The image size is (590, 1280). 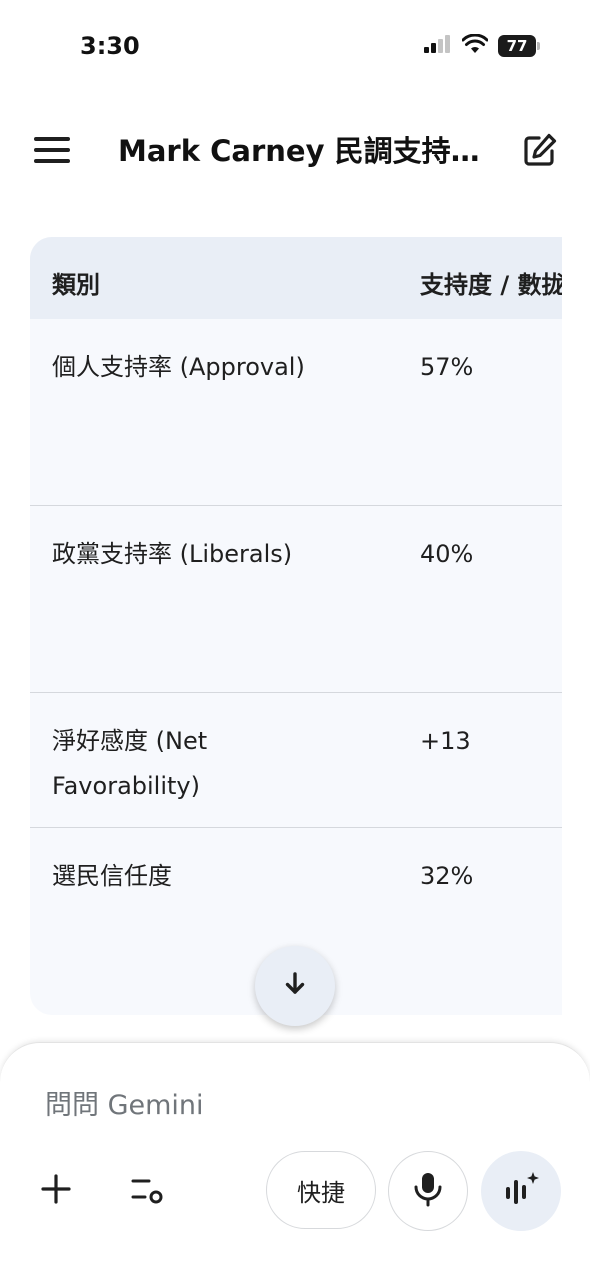 I want to click on battery-level: 77, so click(x=517, y=46).